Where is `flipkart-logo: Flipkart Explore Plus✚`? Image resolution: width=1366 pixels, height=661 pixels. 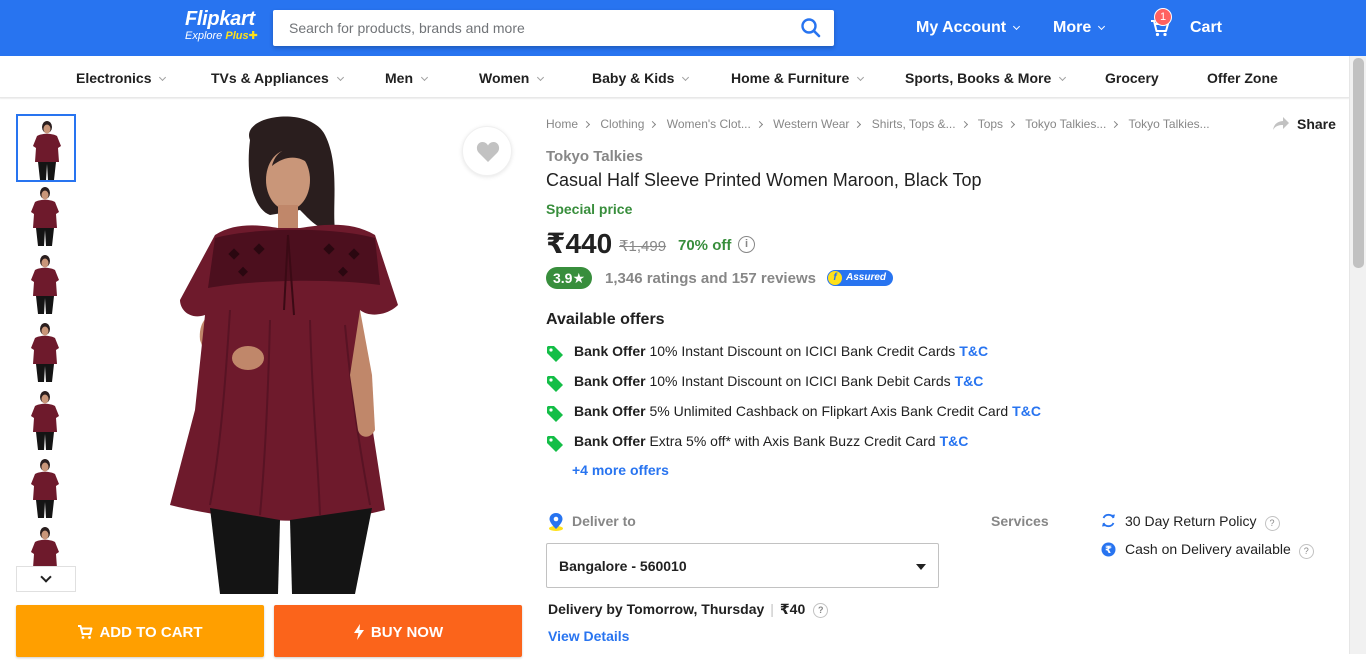 flipkart-logo: Flipkart Explore Plus✚ is located at coordinates (221, 26).